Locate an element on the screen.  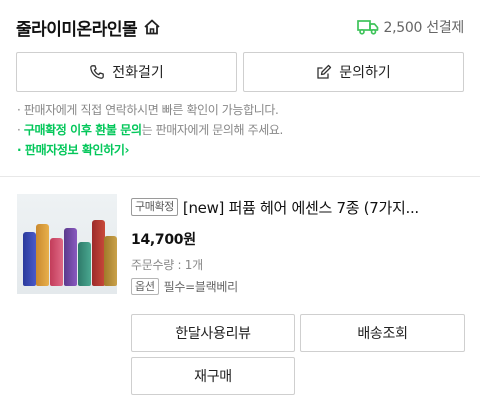
notice-refund: · 구매확정 이후 환불 문의는 판매자에게 문의해 주세요. is located at coordinates (240, 130).